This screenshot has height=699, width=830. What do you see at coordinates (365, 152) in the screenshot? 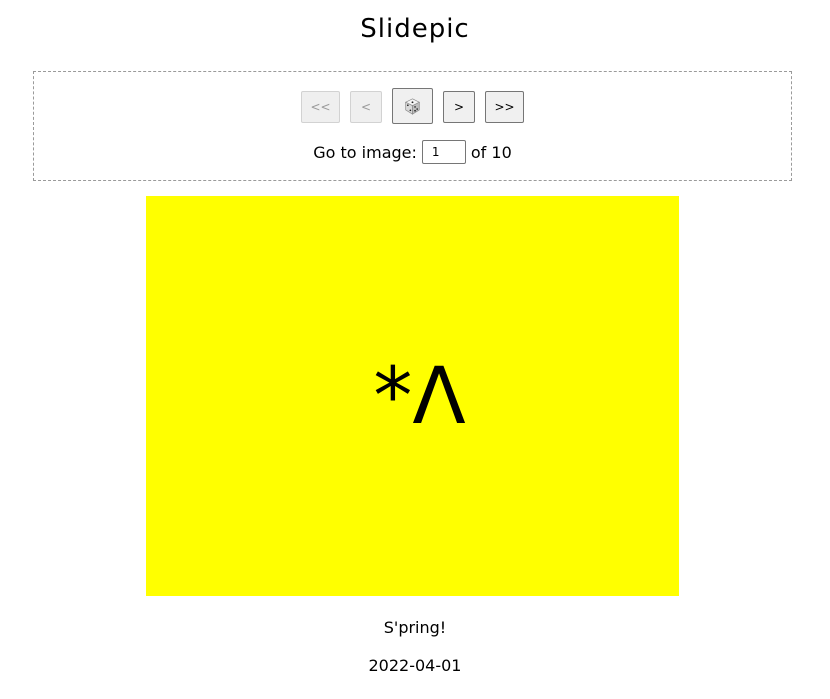
I see `goto-image-label: Go to image:` at bounding box center [365, 152].